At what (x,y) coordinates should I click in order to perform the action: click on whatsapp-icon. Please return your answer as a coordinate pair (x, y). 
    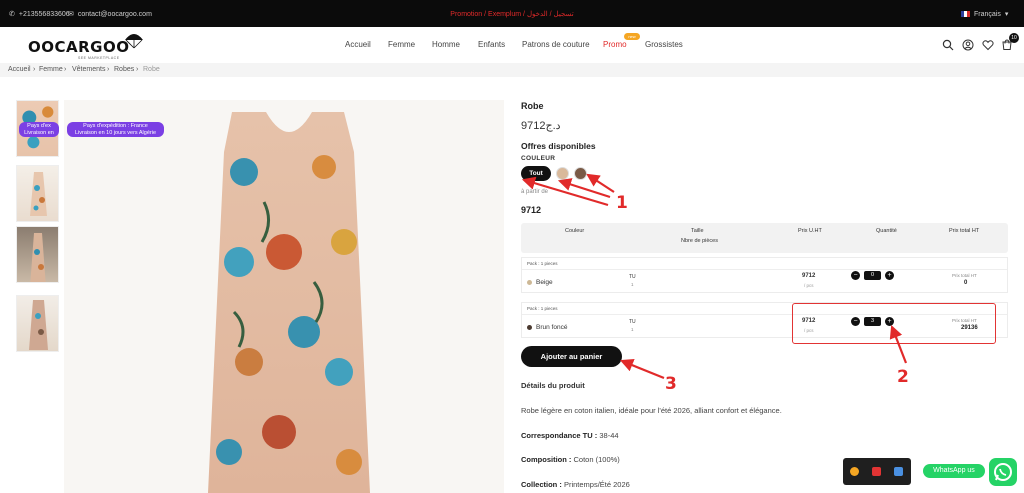
    Looking at the image, I should click on (1003, 472).